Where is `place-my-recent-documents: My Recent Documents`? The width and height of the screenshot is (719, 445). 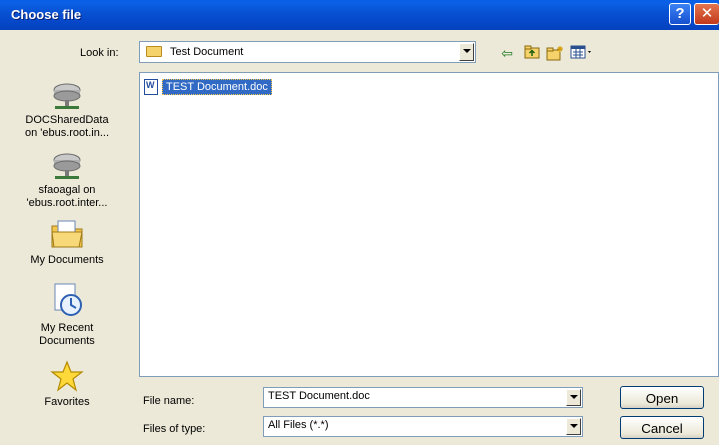 place-my-recent-documents: My Recent Documents is located at coordinates (67, 315).